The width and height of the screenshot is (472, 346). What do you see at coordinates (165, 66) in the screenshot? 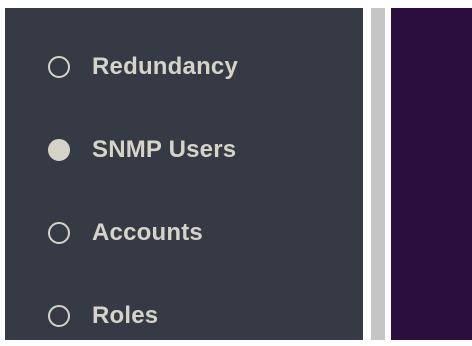
I see `sidebar-item-label: Redundancy` at bounding box center [165, 66].